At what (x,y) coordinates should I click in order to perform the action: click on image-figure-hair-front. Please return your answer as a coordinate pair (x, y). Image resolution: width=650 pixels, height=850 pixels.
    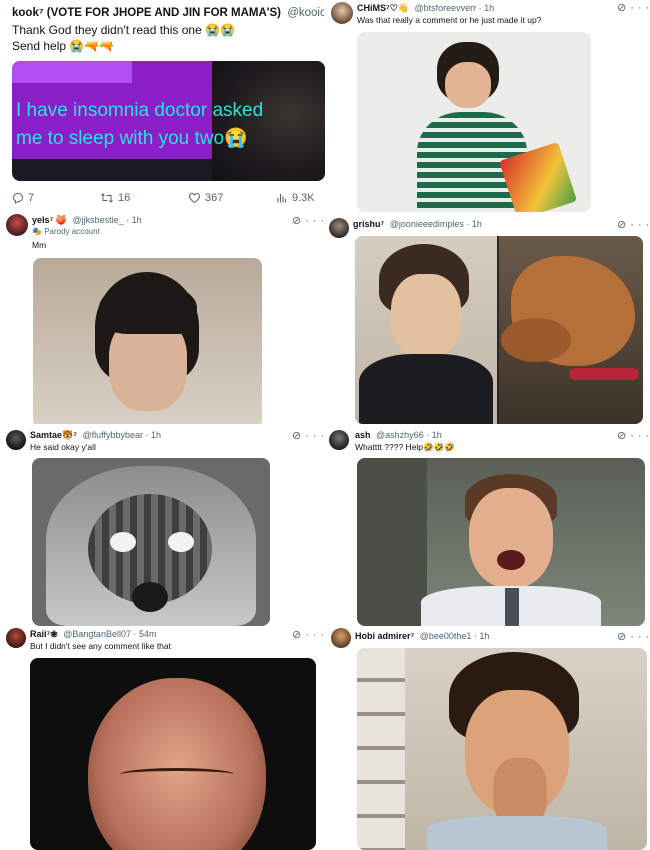
    Looking at the image, I should click on (148, 308).